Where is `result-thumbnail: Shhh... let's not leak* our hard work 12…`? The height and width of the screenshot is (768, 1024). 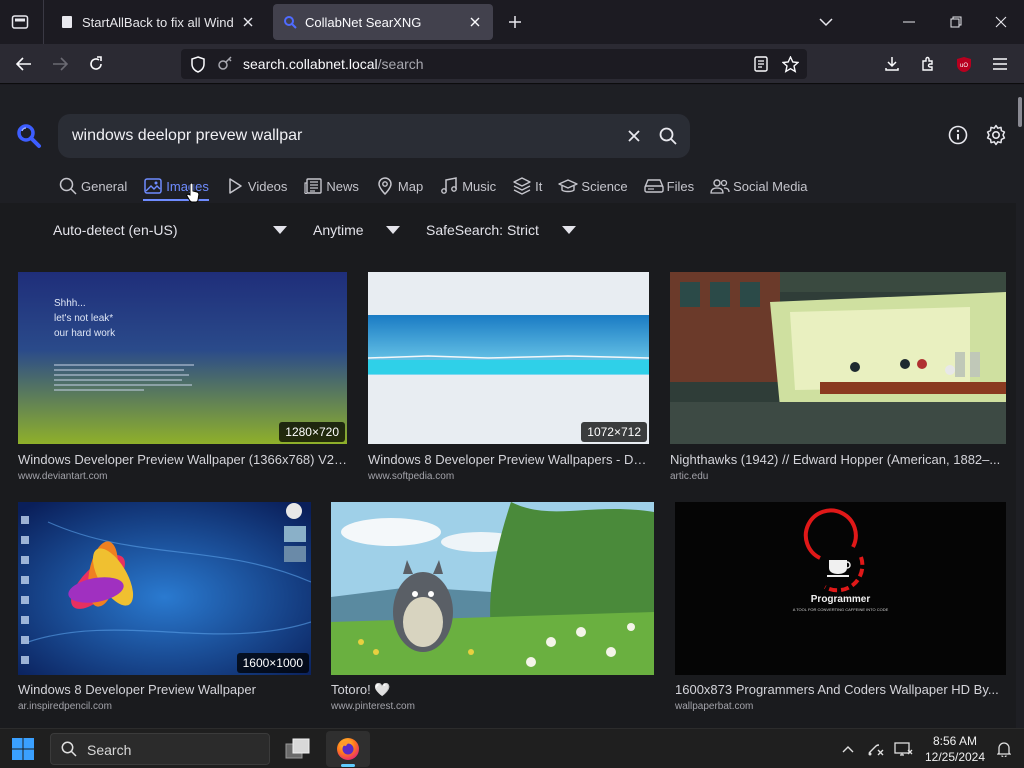 result-thumbnail: Shhh... let's not leak* our hard work 12… is located at coordinates (182, 358).